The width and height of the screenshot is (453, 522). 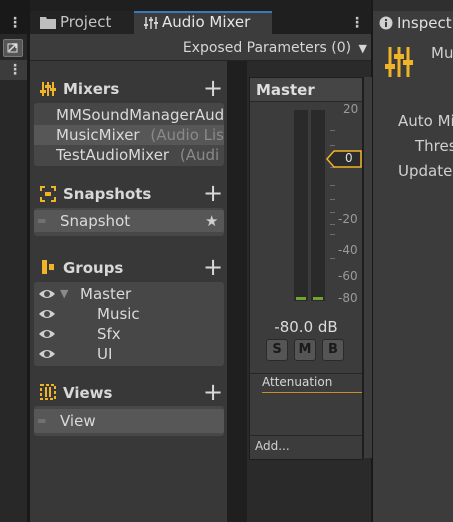 What do you see at coordinates (306, 90) in the screenshot?
I see `master-strip-header: Master` at bounding box center [306, 90].